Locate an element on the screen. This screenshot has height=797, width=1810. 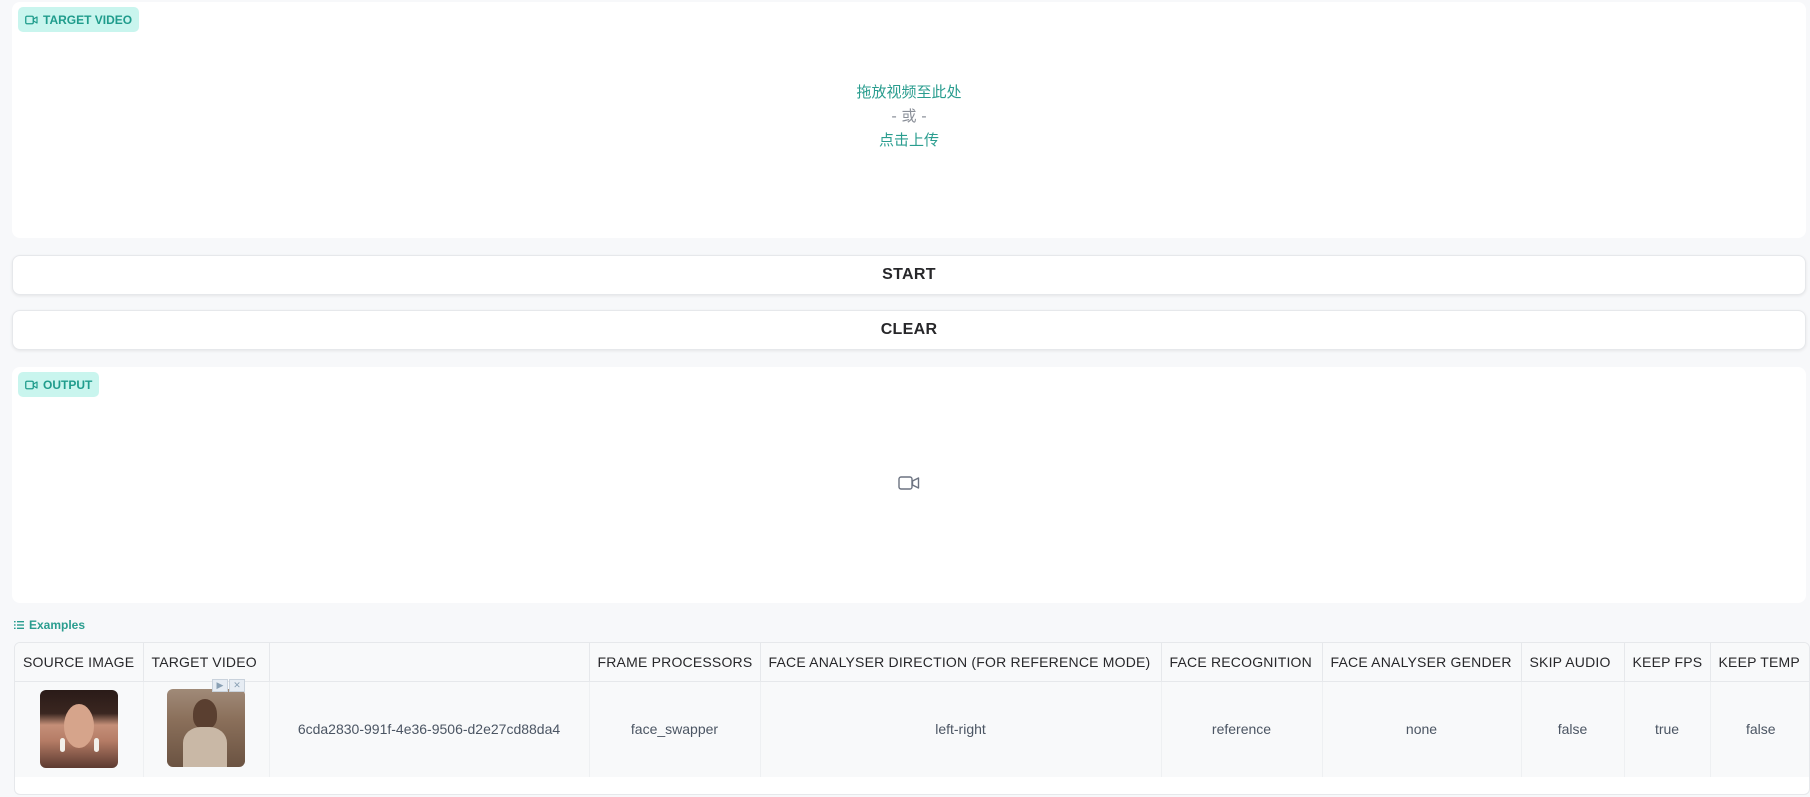
target-video-badge-label: TARGET VIDEO is located at coordinates (88, 19).